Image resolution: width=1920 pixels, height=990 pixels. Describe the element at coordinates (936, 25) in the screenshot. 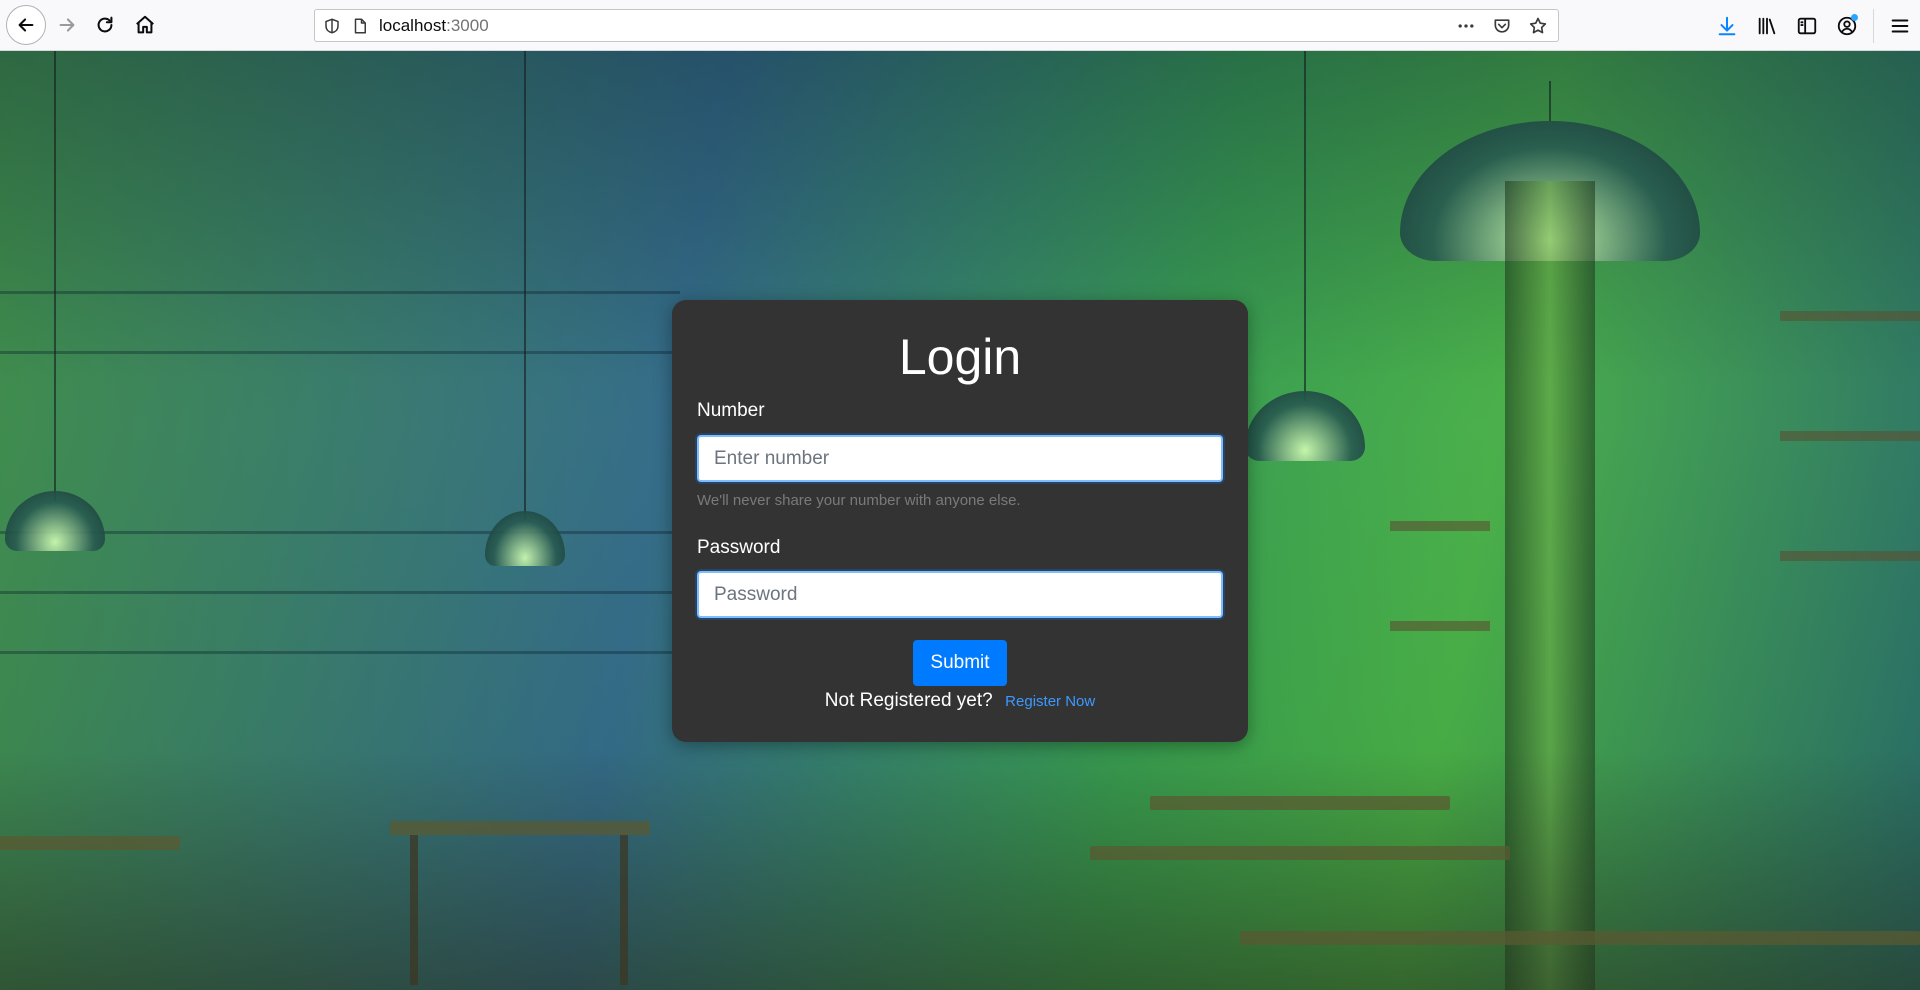

I see `address-bar: localhost:3000` at that location.